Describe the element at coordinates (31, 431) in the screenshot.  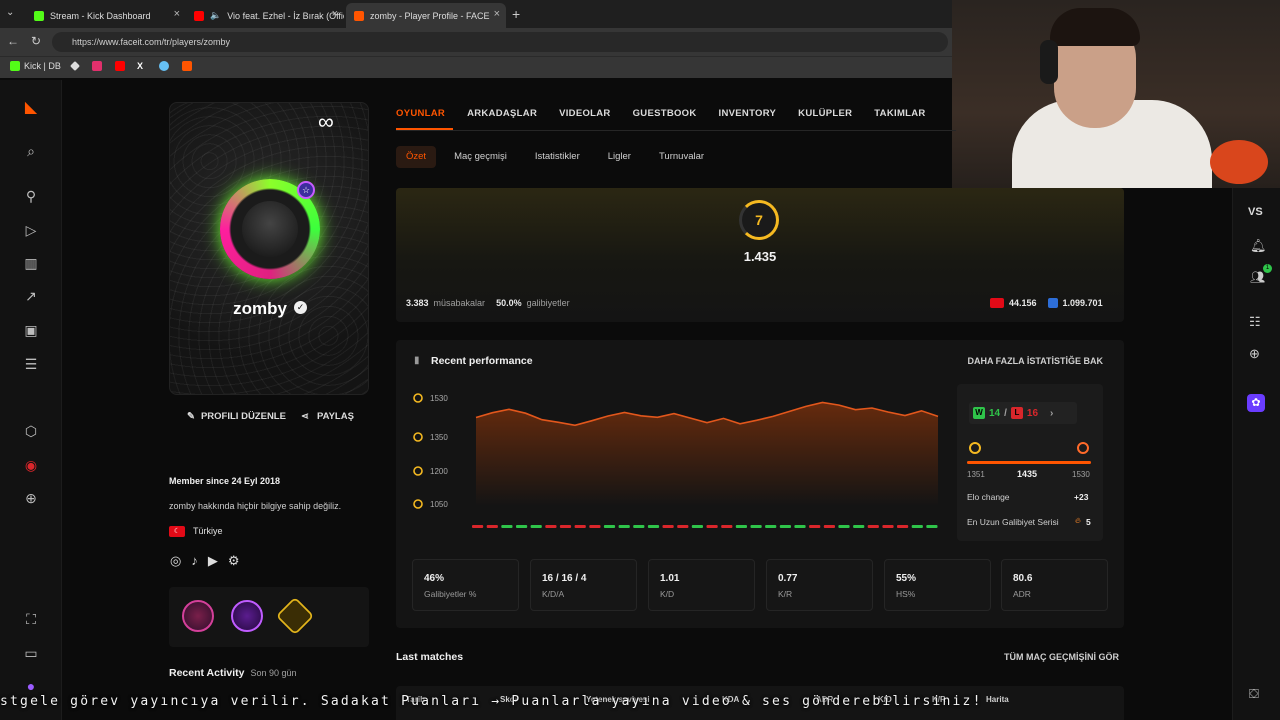
I see `club-icon: ⬡` at that location.